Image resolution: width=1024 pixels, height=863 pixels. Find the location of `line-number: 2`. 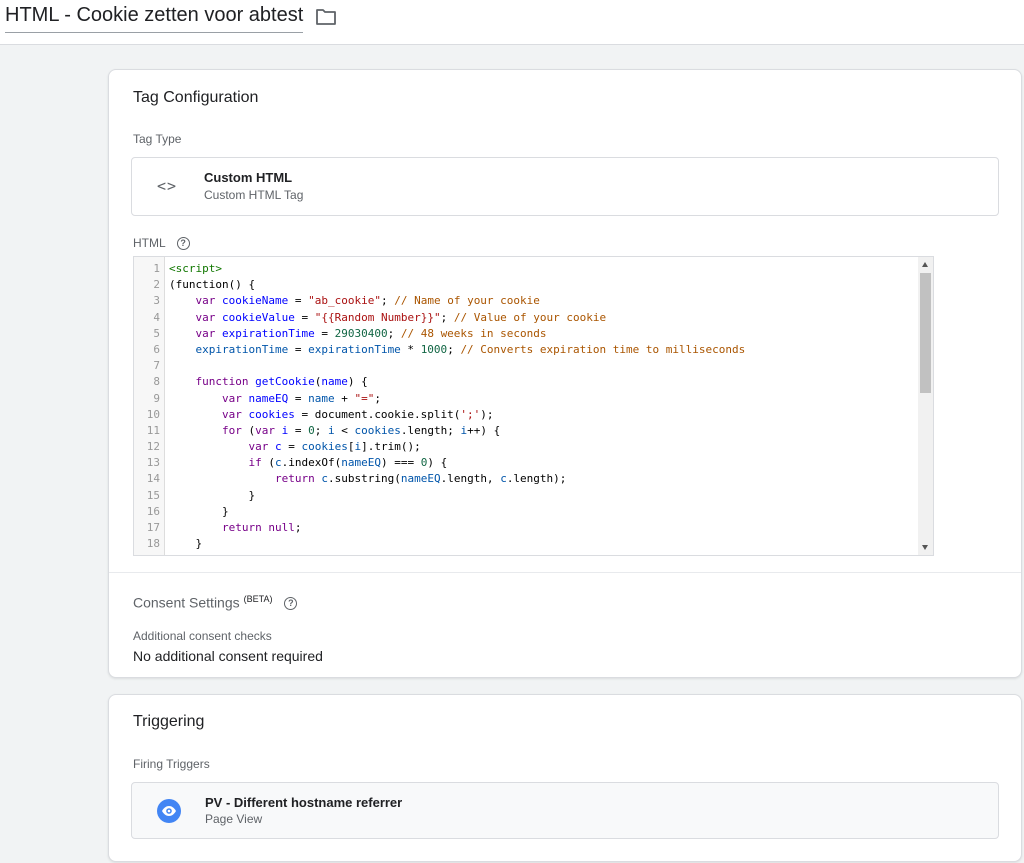

line-number: 2 is located at coordinates (156, 285).